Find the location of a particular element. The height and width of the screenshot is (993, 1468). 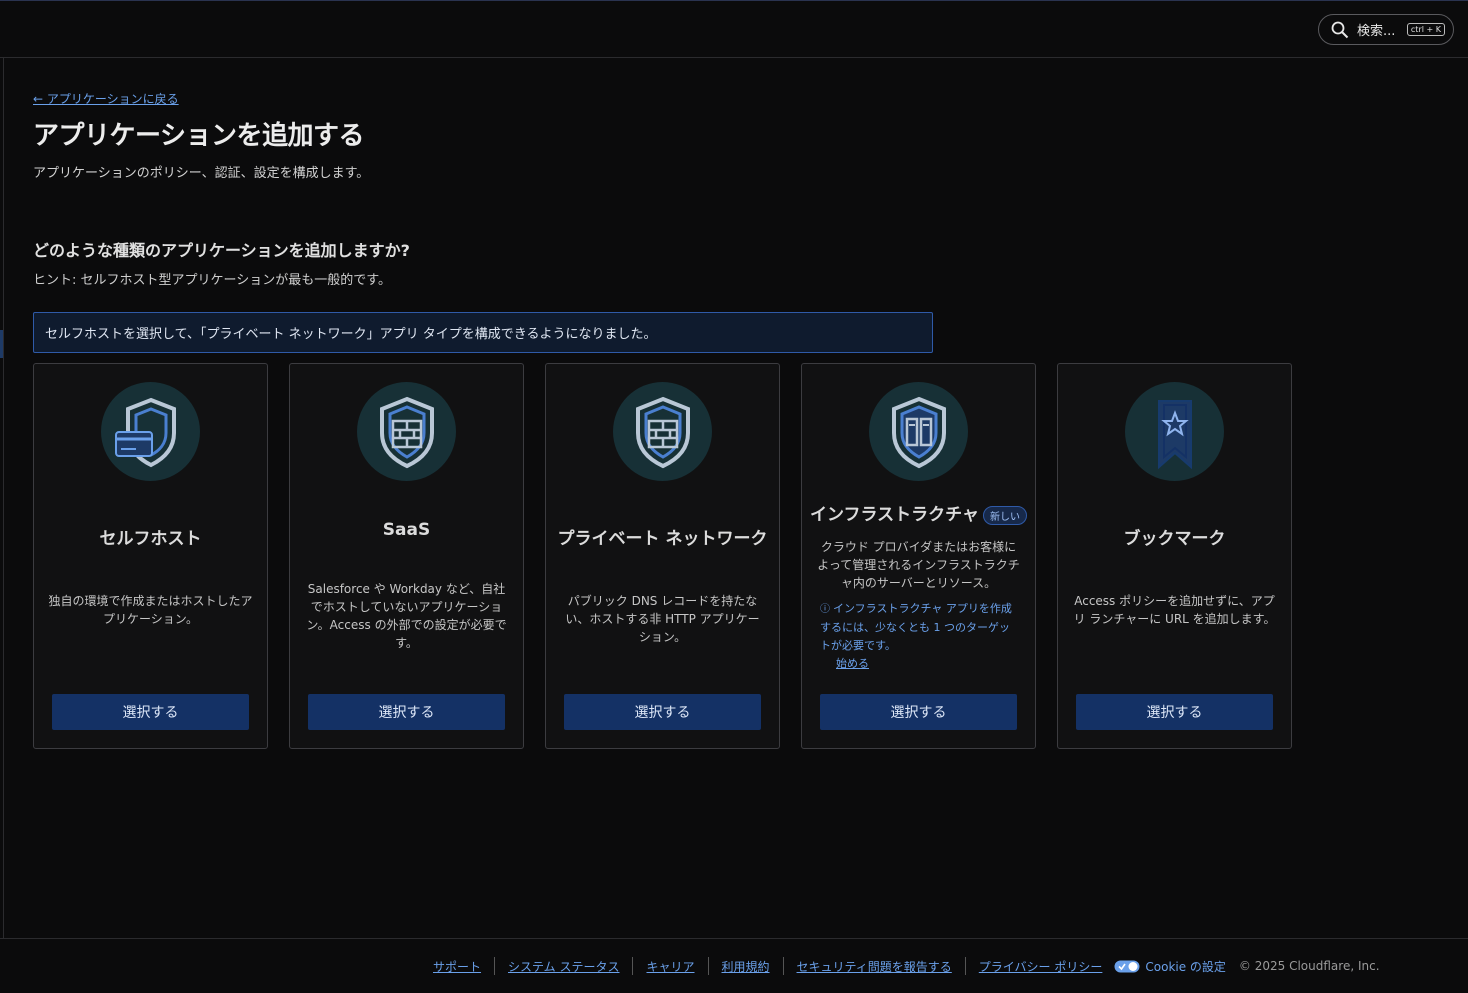

app-type-question: どのような種類のアプリケーションを追加しますか? is located at coordinates (221, 250).